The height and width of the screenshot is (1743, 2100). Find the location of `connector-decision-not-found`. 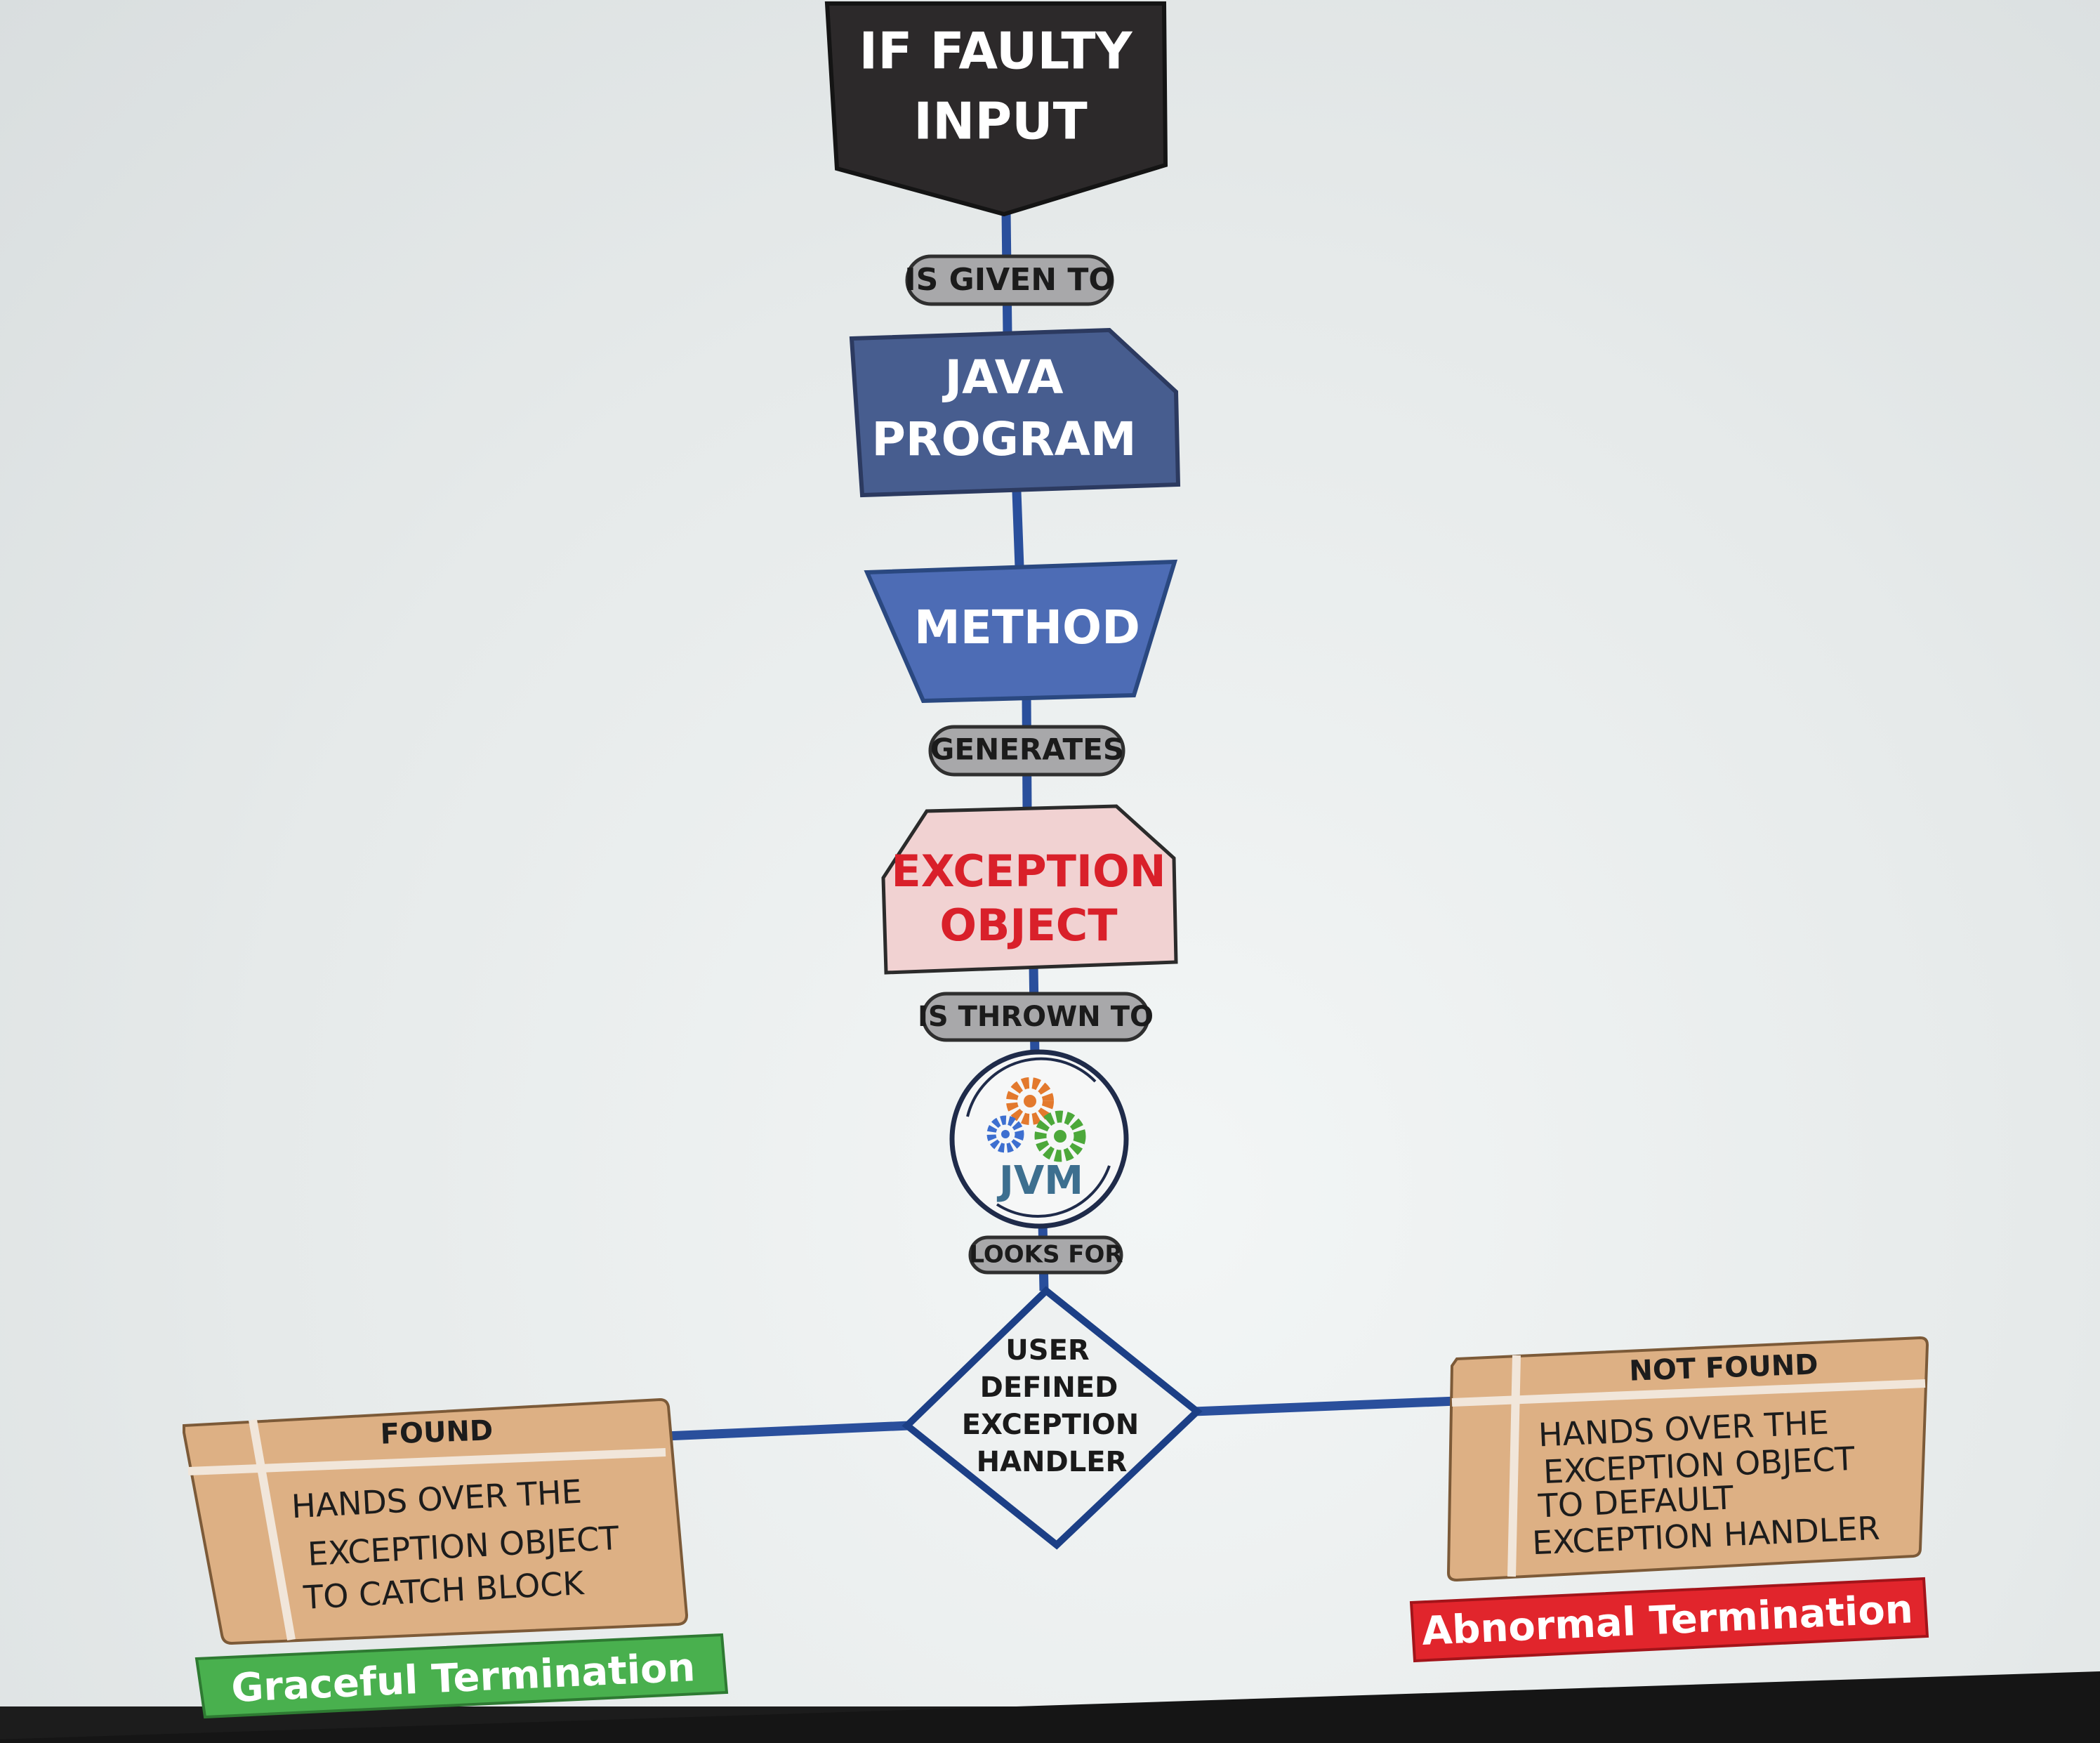

connector-decision-not-found is located at coordinates (1325, 1406).